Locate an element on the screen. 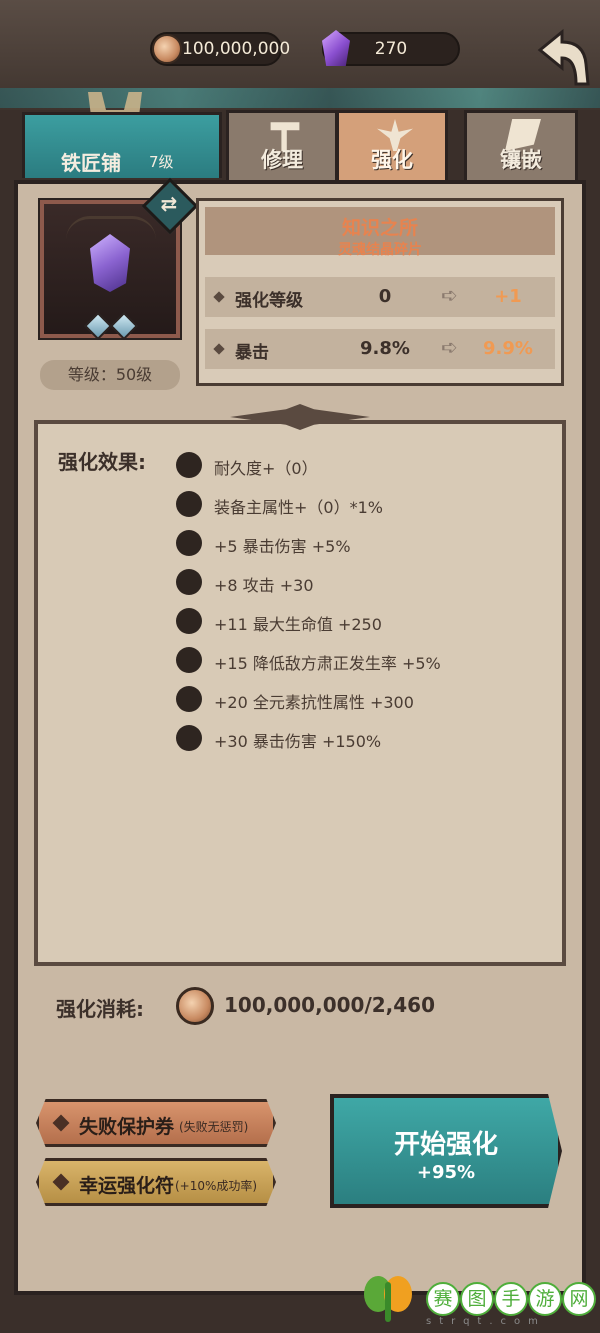 This screenshot has height=1333, width=600. watermark-char: 手 is located at coordinates (511, 1299).